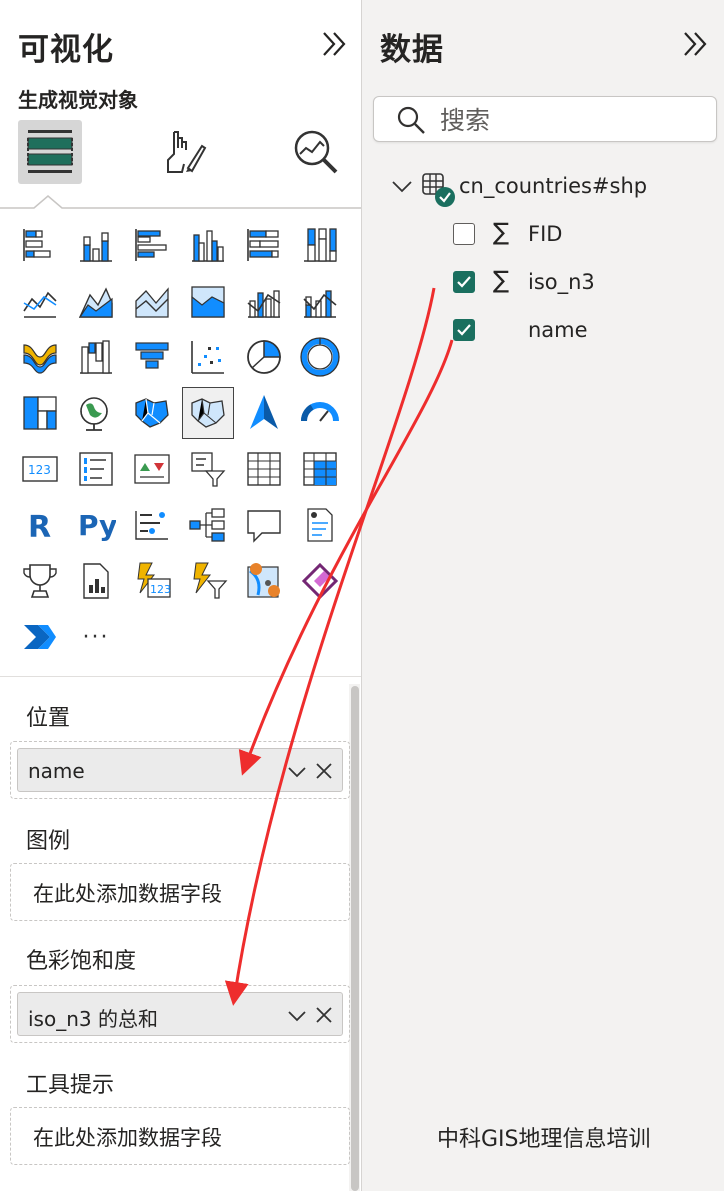  Describe the element at coordinates (152, 245) in the screenshot. I see `visual-type-clustered-bar` at that location.